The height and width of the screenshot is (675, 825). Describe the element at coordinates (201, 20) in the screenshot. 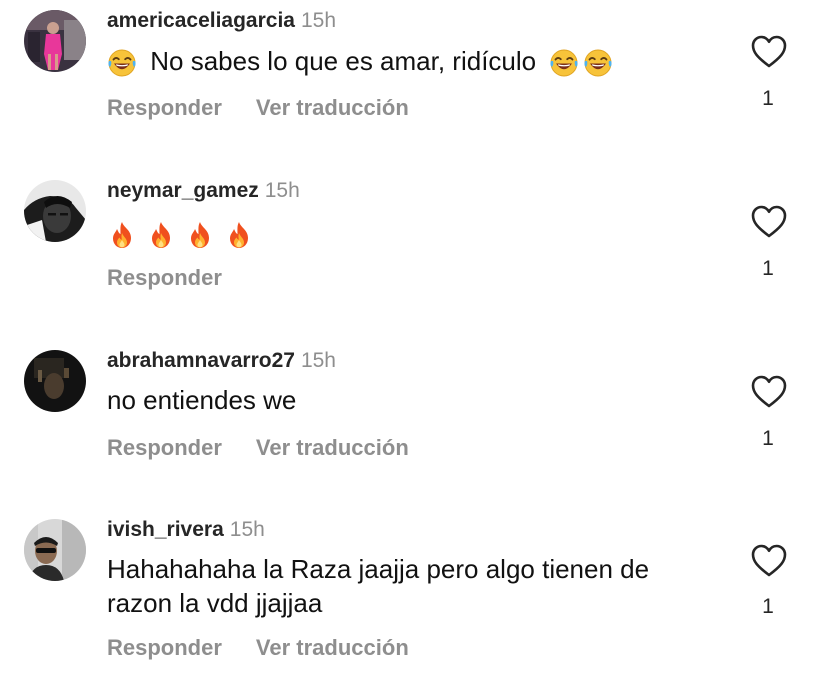

I see `username: americaceliagarcia` at that location.